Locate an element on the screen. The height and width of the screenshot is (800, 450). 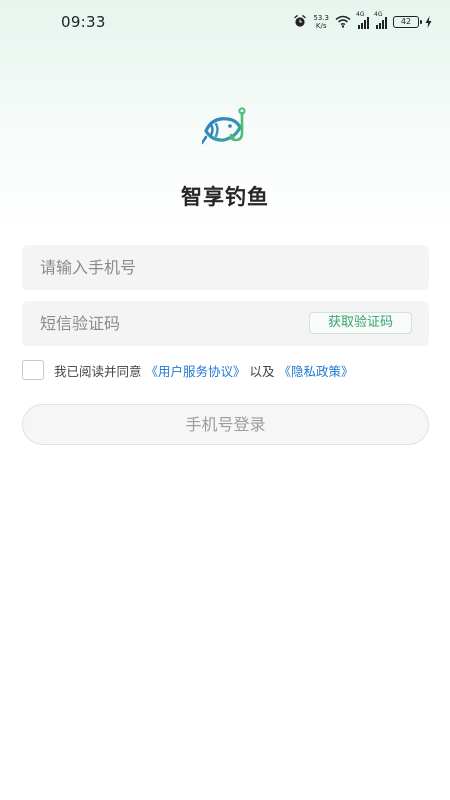
net-speed: 53.3 K/s is located at coordinates (321, 22).